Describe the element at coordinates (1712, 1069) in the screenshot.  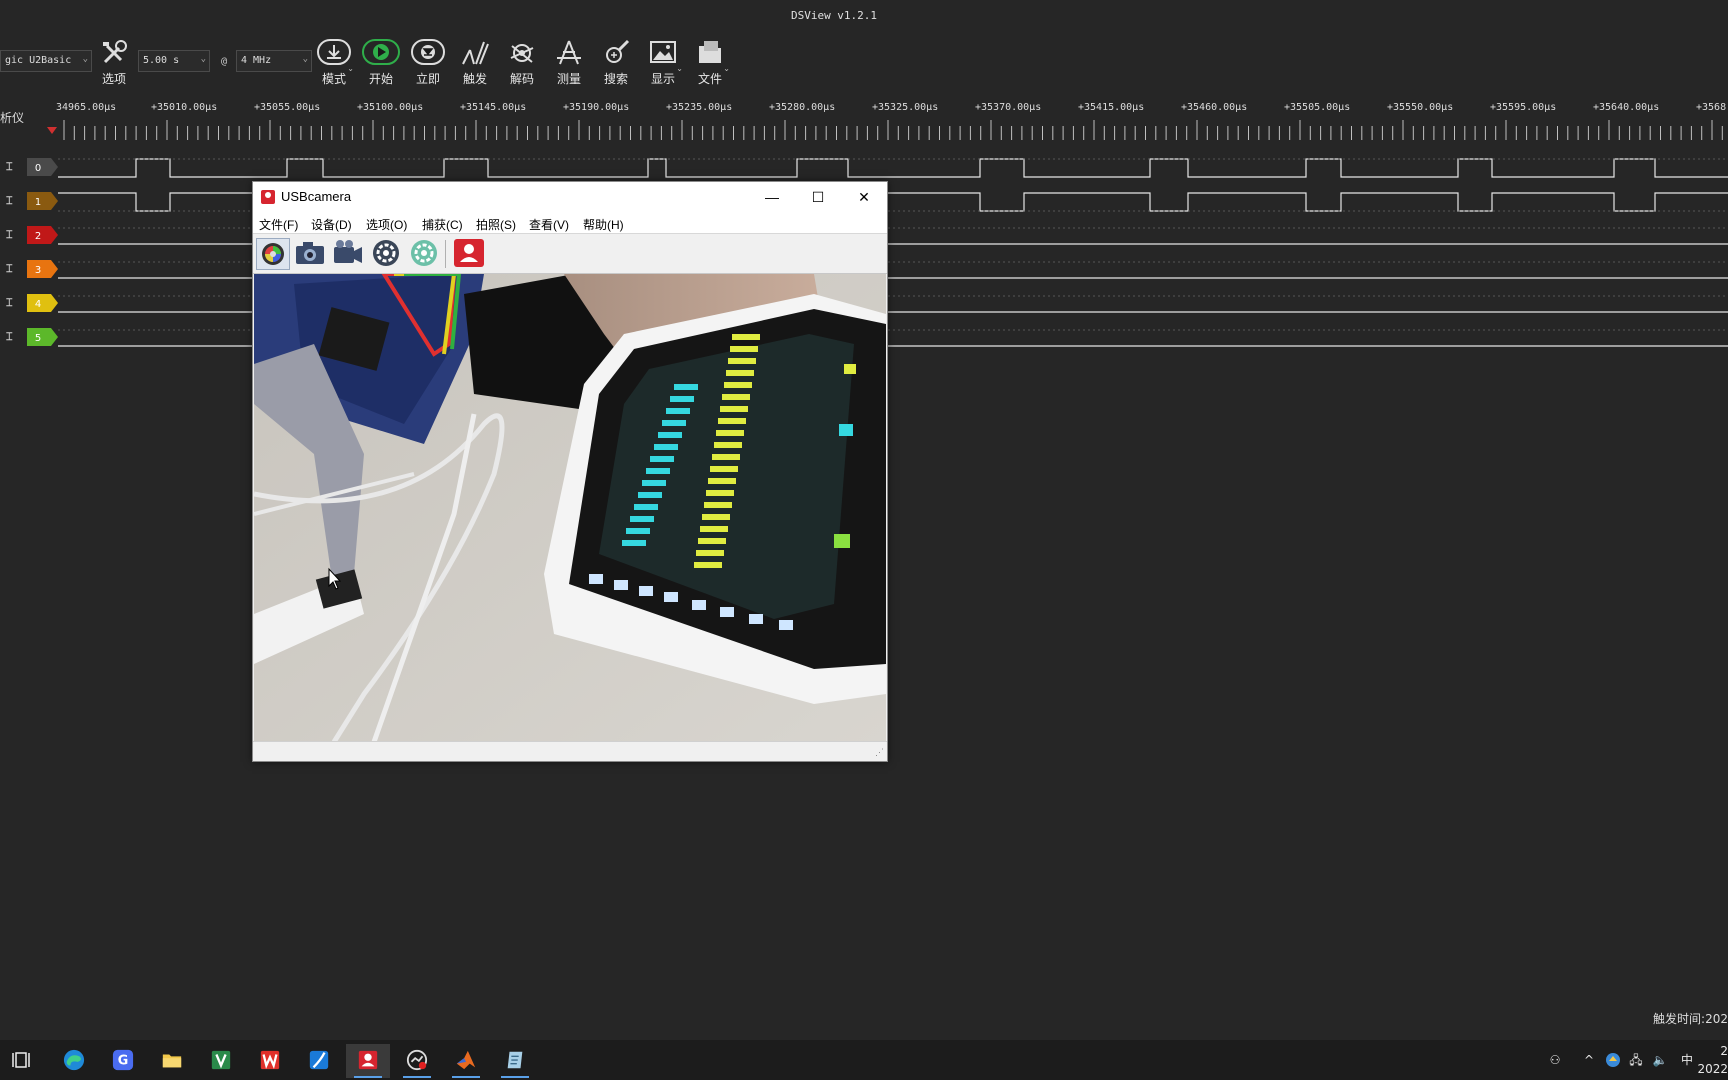
I see `clock-date: 2022` at that location.